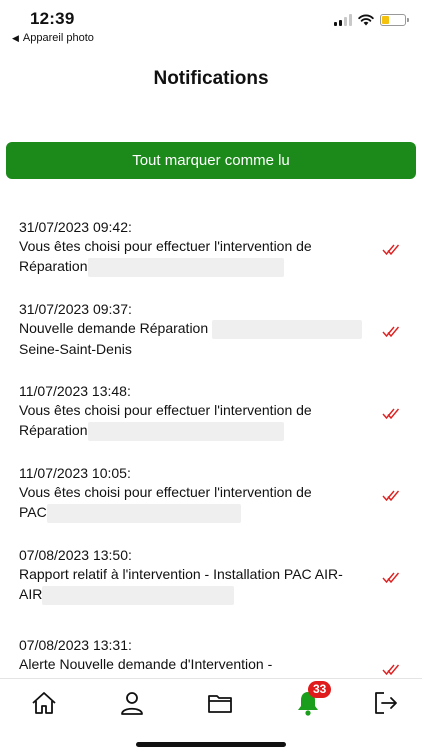 Image resolution: width=422 pixels, height=750 pixels. Describe the element at coordinates (75, 309) in the screenshot. I see `notification-date: 31/07/2023 09:37:` at that location.